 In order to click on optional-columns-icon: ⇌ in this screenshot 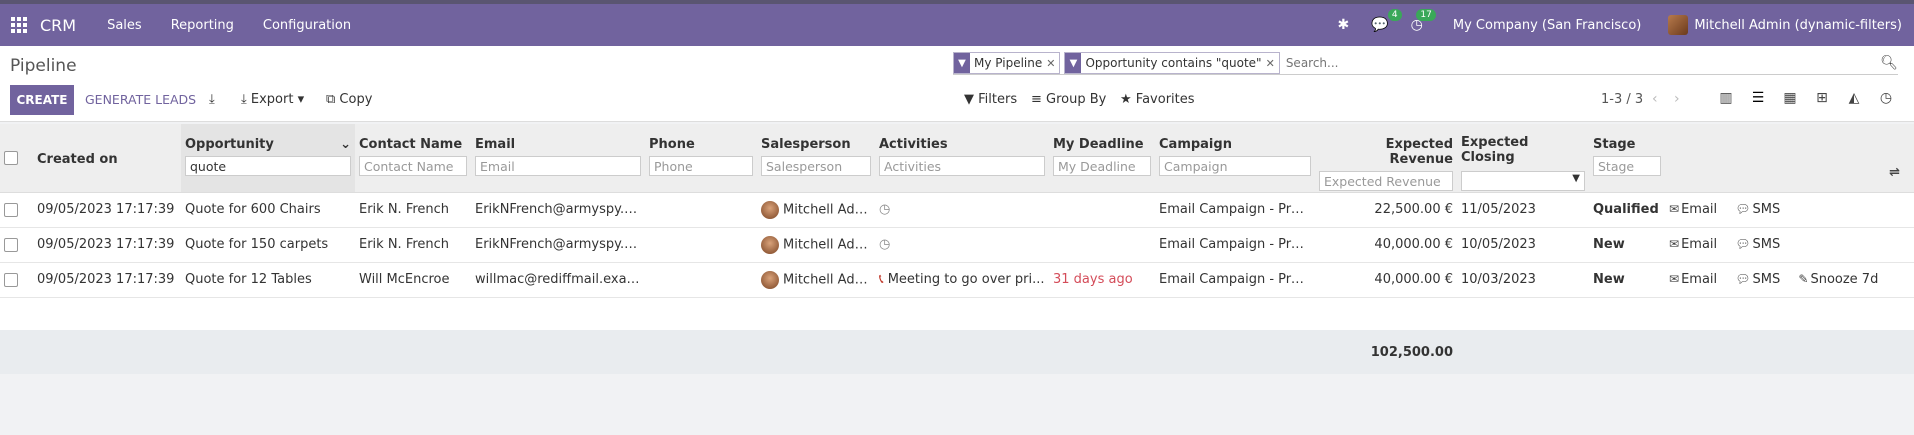, I will do `click(1894, 172)`.